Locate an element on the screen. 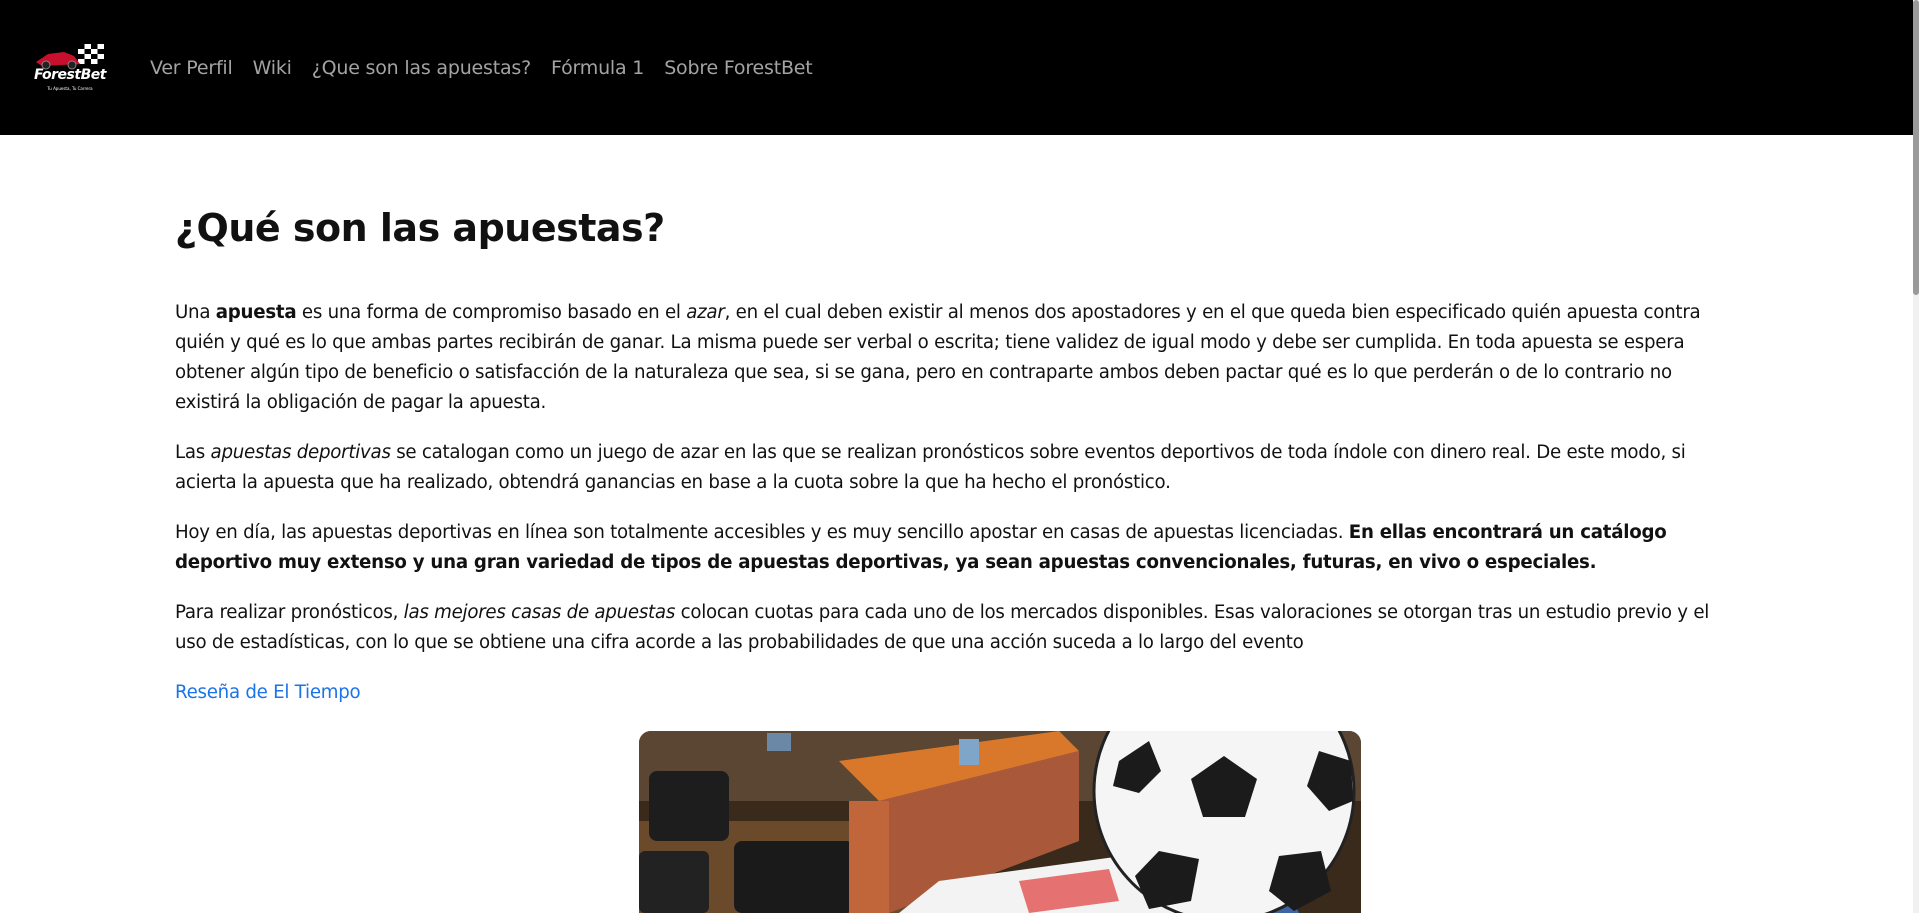  nav-wiki: Wiki is located at coordinates (272, 68).